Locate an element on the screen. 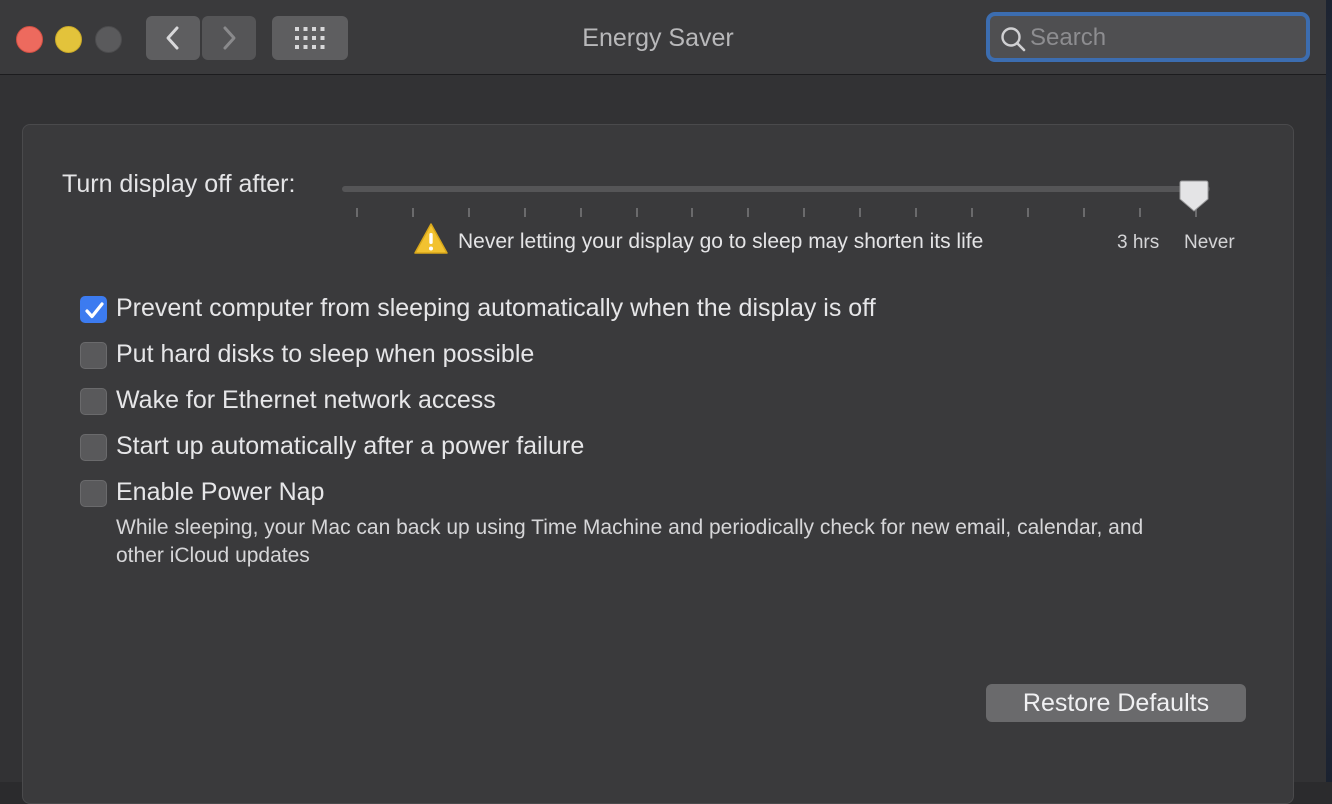  warning-icon is located at coordinates (431, 238).